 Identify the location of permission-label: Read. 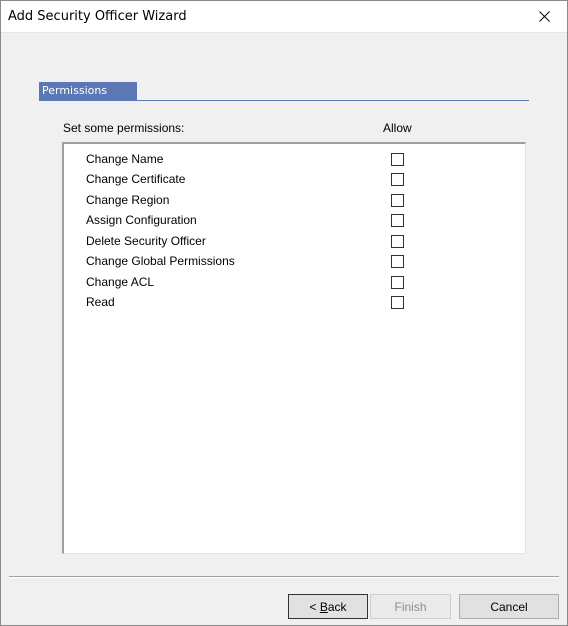
(100, 302).